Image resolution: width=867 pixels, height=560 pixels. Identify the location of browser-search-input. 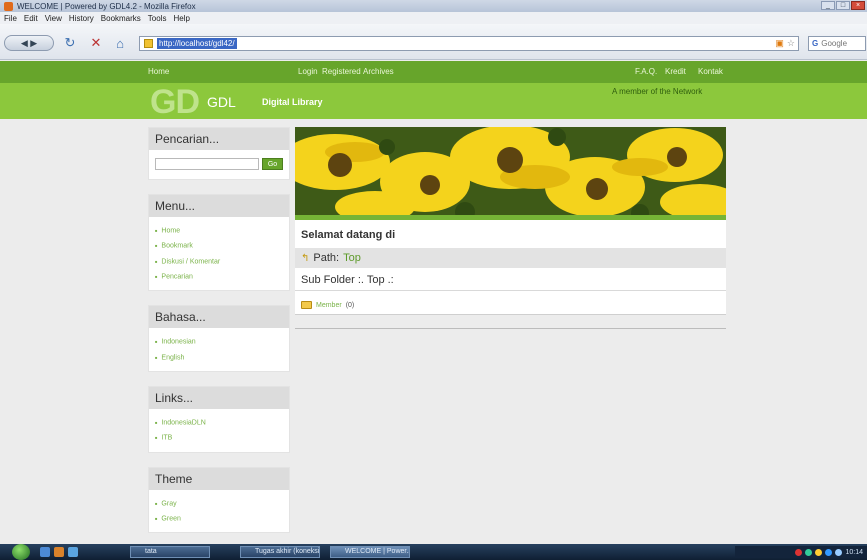
(841, 43).